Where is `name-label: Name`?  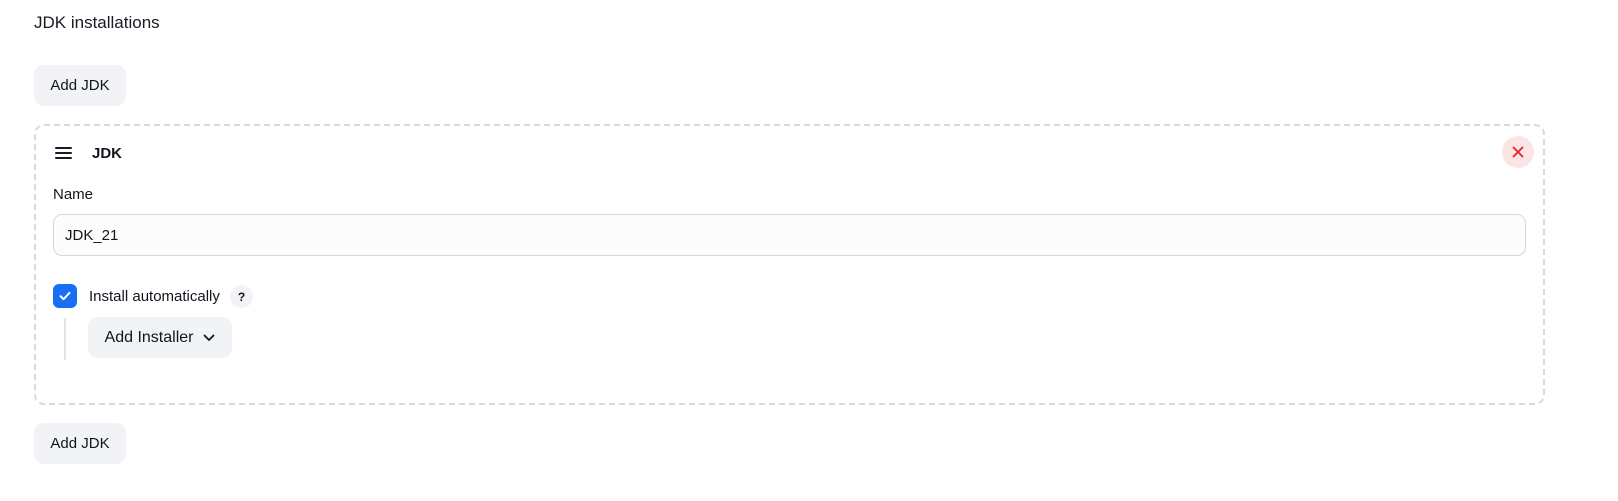 name-label: Name is located at coordinates (73, 194).